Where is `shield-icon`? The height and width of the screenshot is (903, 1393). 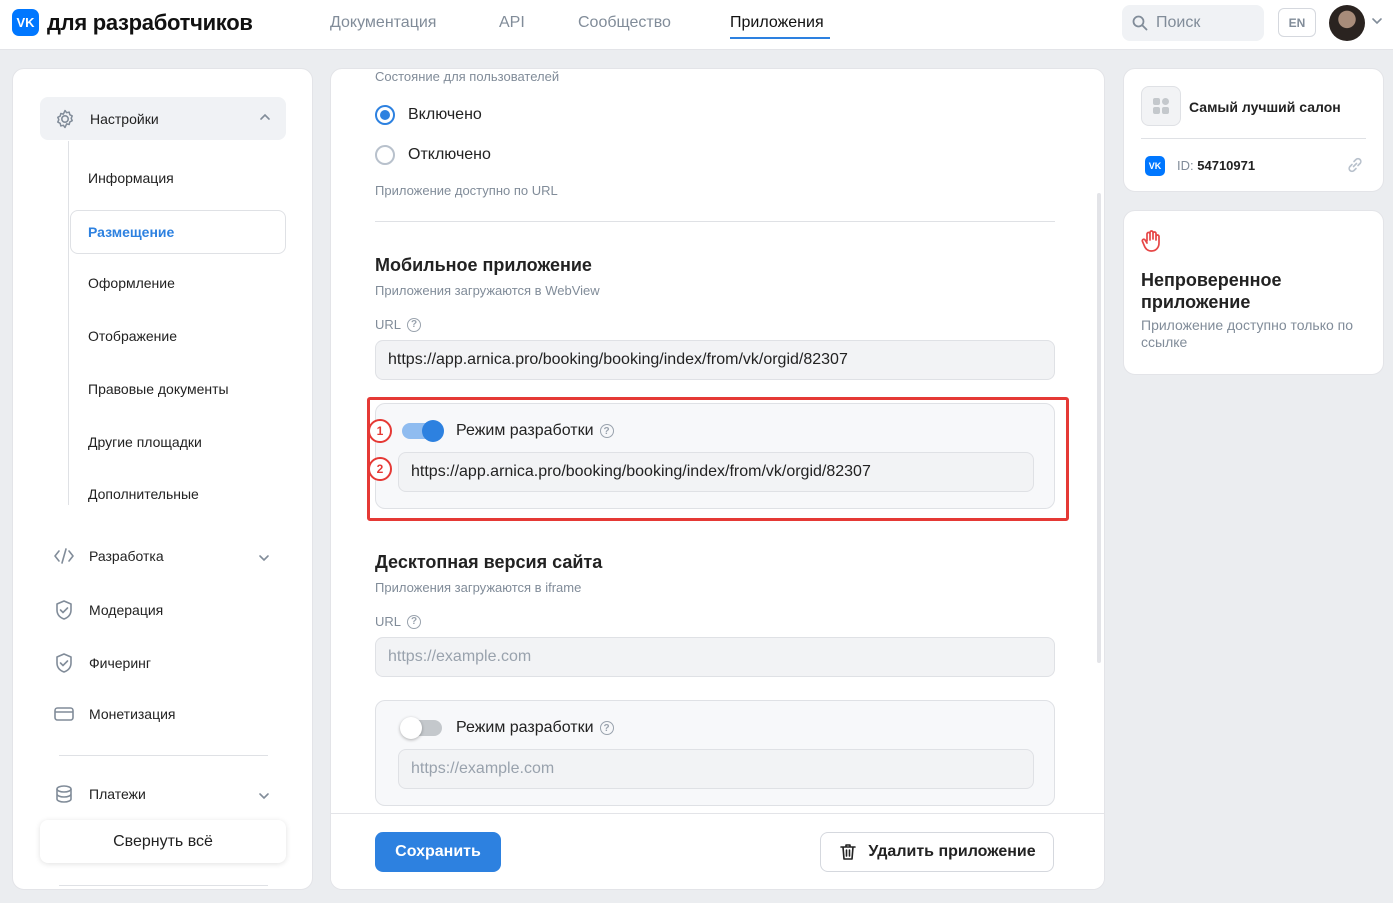 shield-icon is located at coordinates (64, 610).